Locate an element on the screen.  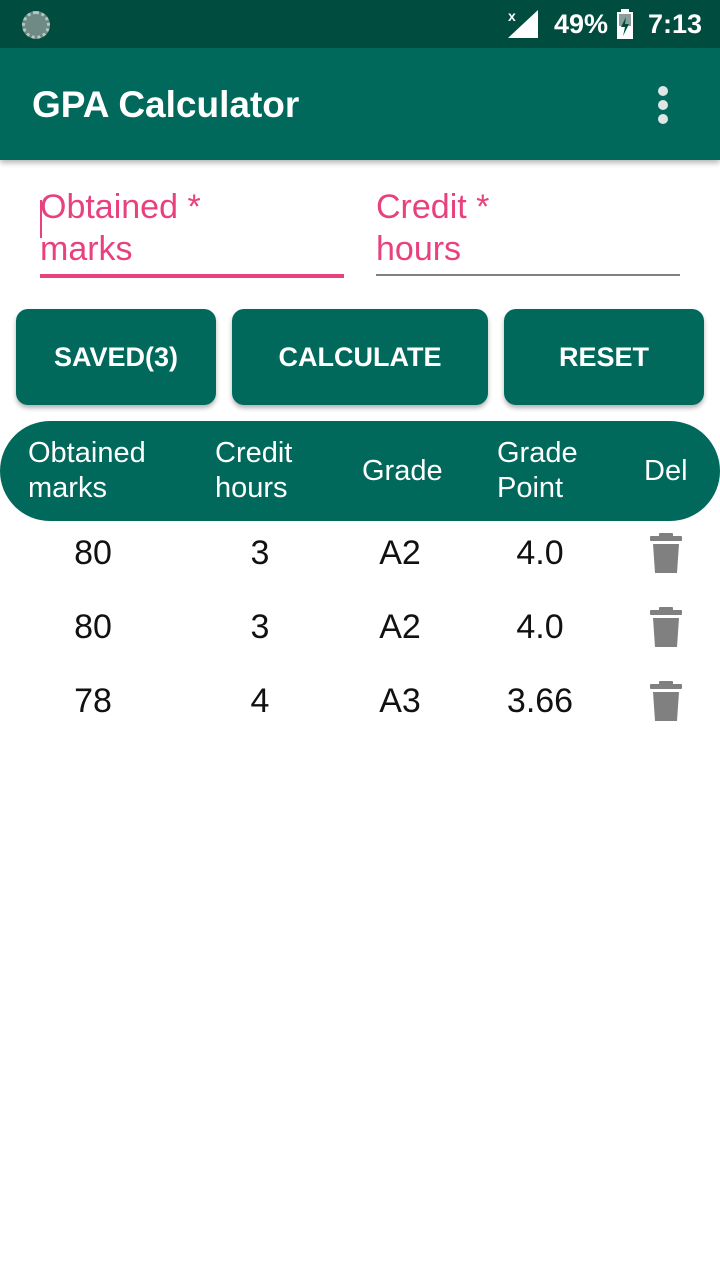
text-cursor is located at coordinates (41, 219).